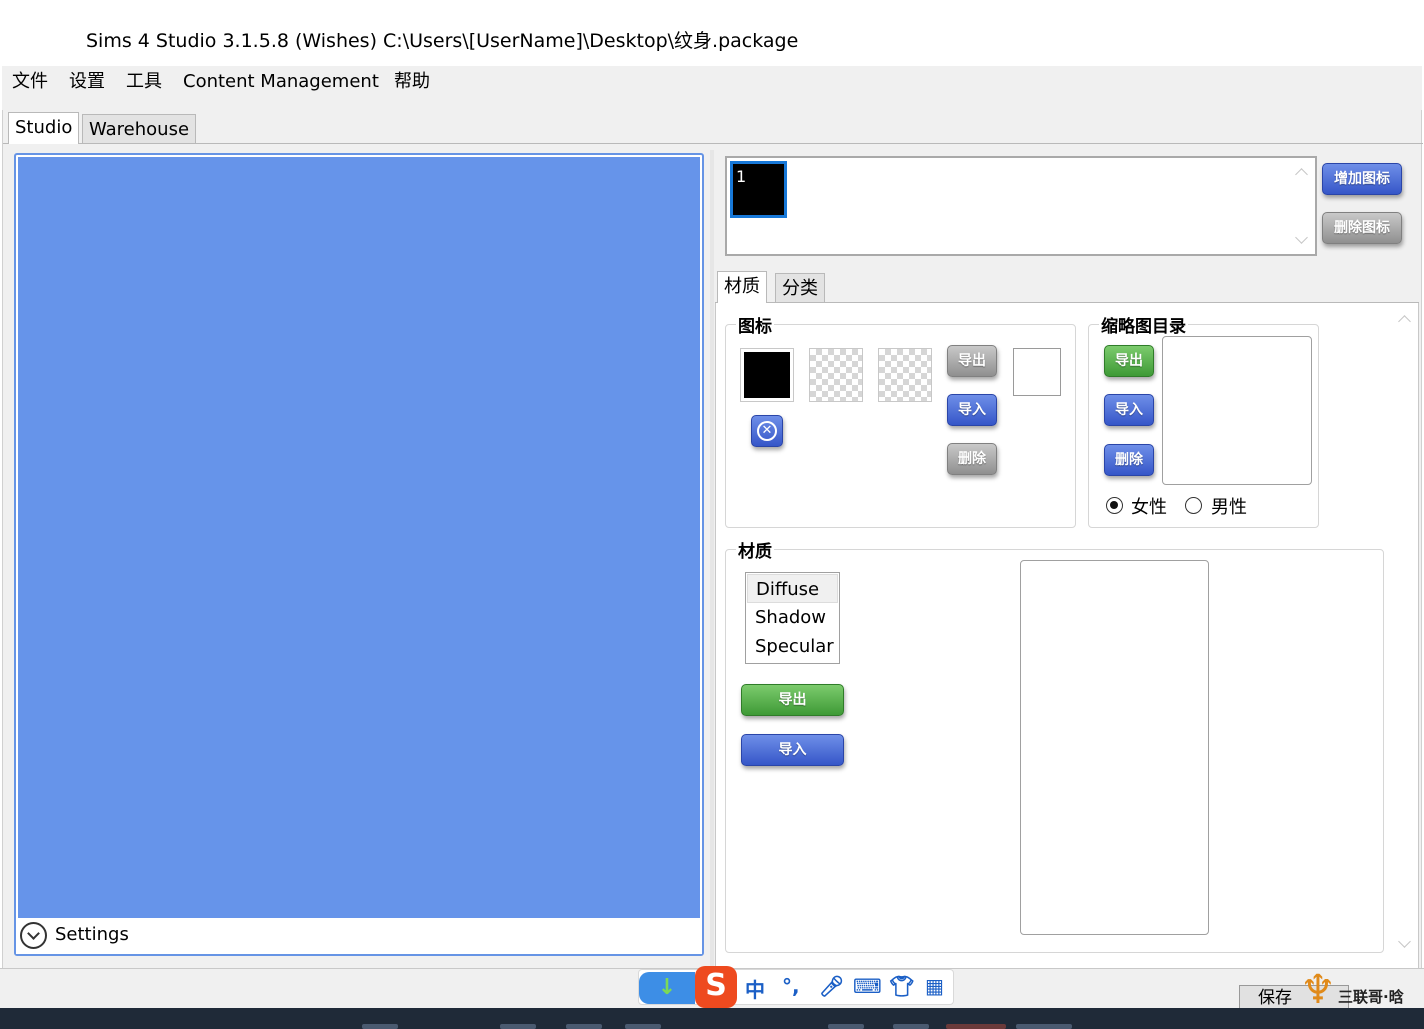 Image resolution: width=1424 pixels, height=1029 pixels. I want to click on os-taskbar, so click(712, 1018).